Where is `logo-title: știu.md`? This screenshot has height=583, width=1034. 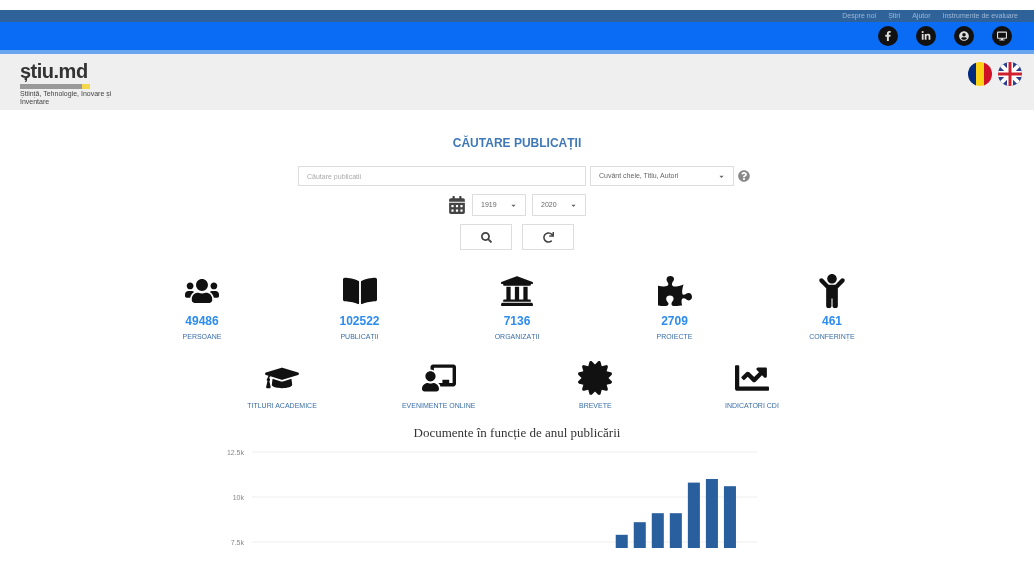 logo-title: știu.md is located at coordinates (80, 71).